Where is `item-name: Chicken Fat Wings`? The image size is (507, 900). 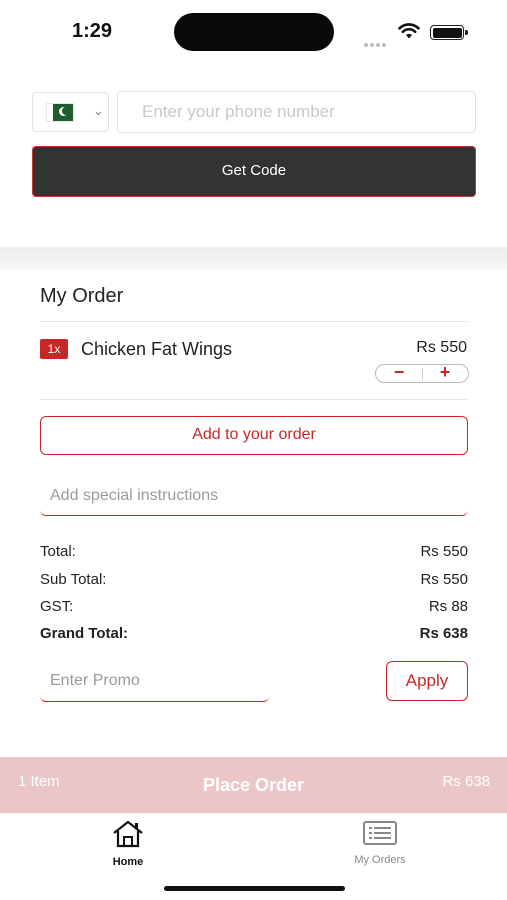 item-name: Chicken Fat Wings is located at coordinates (157, 349).